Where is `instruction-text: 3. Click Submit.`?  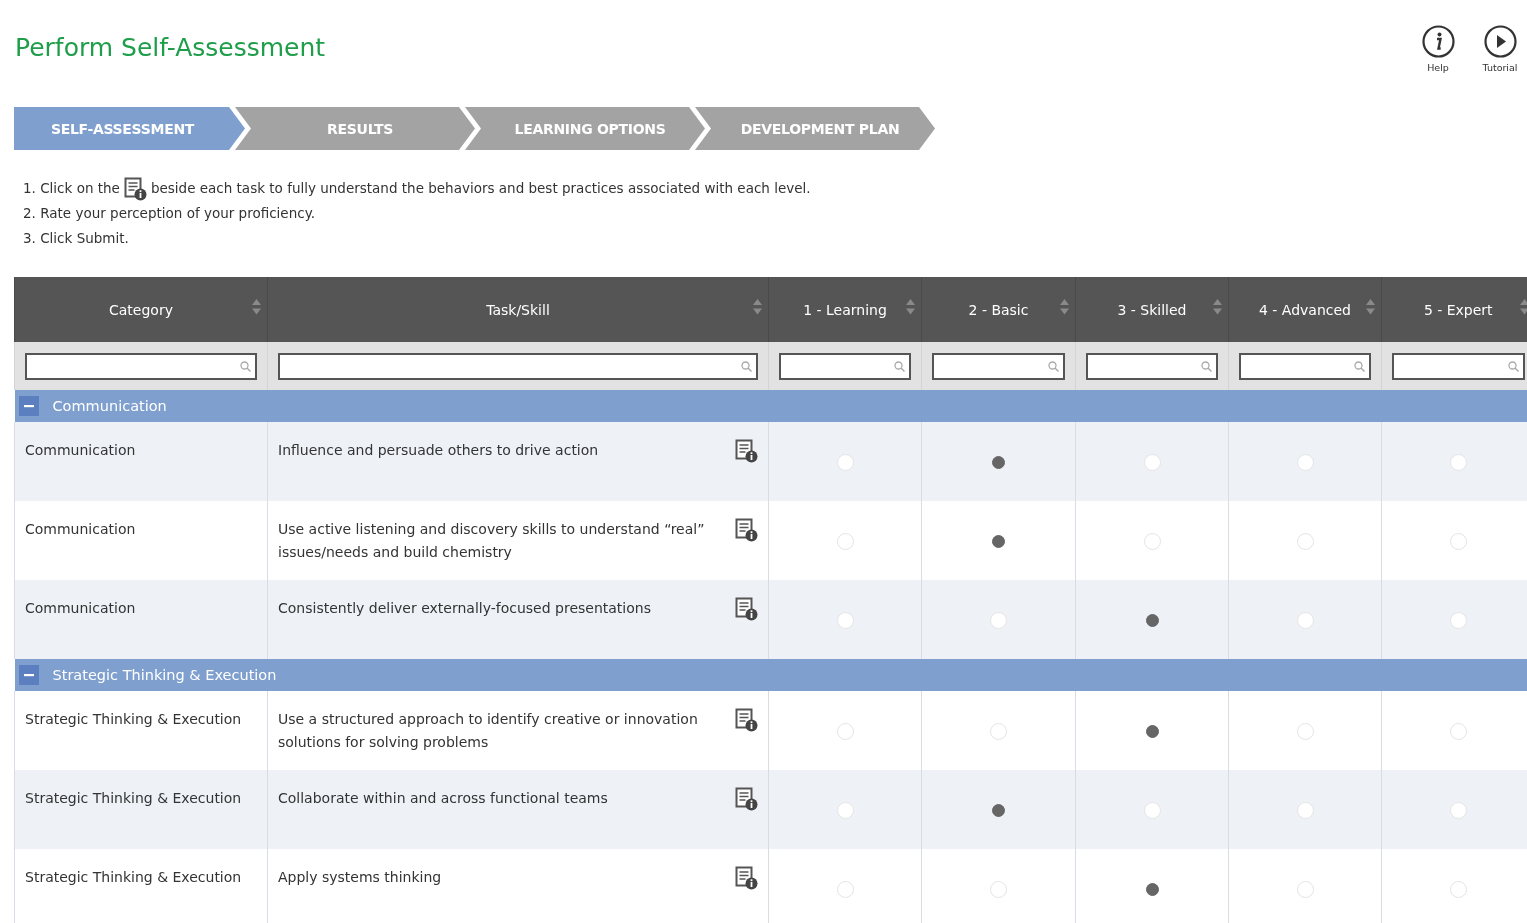
instruction-text: 3. Click Submit. is located at coordinates (76, 238).